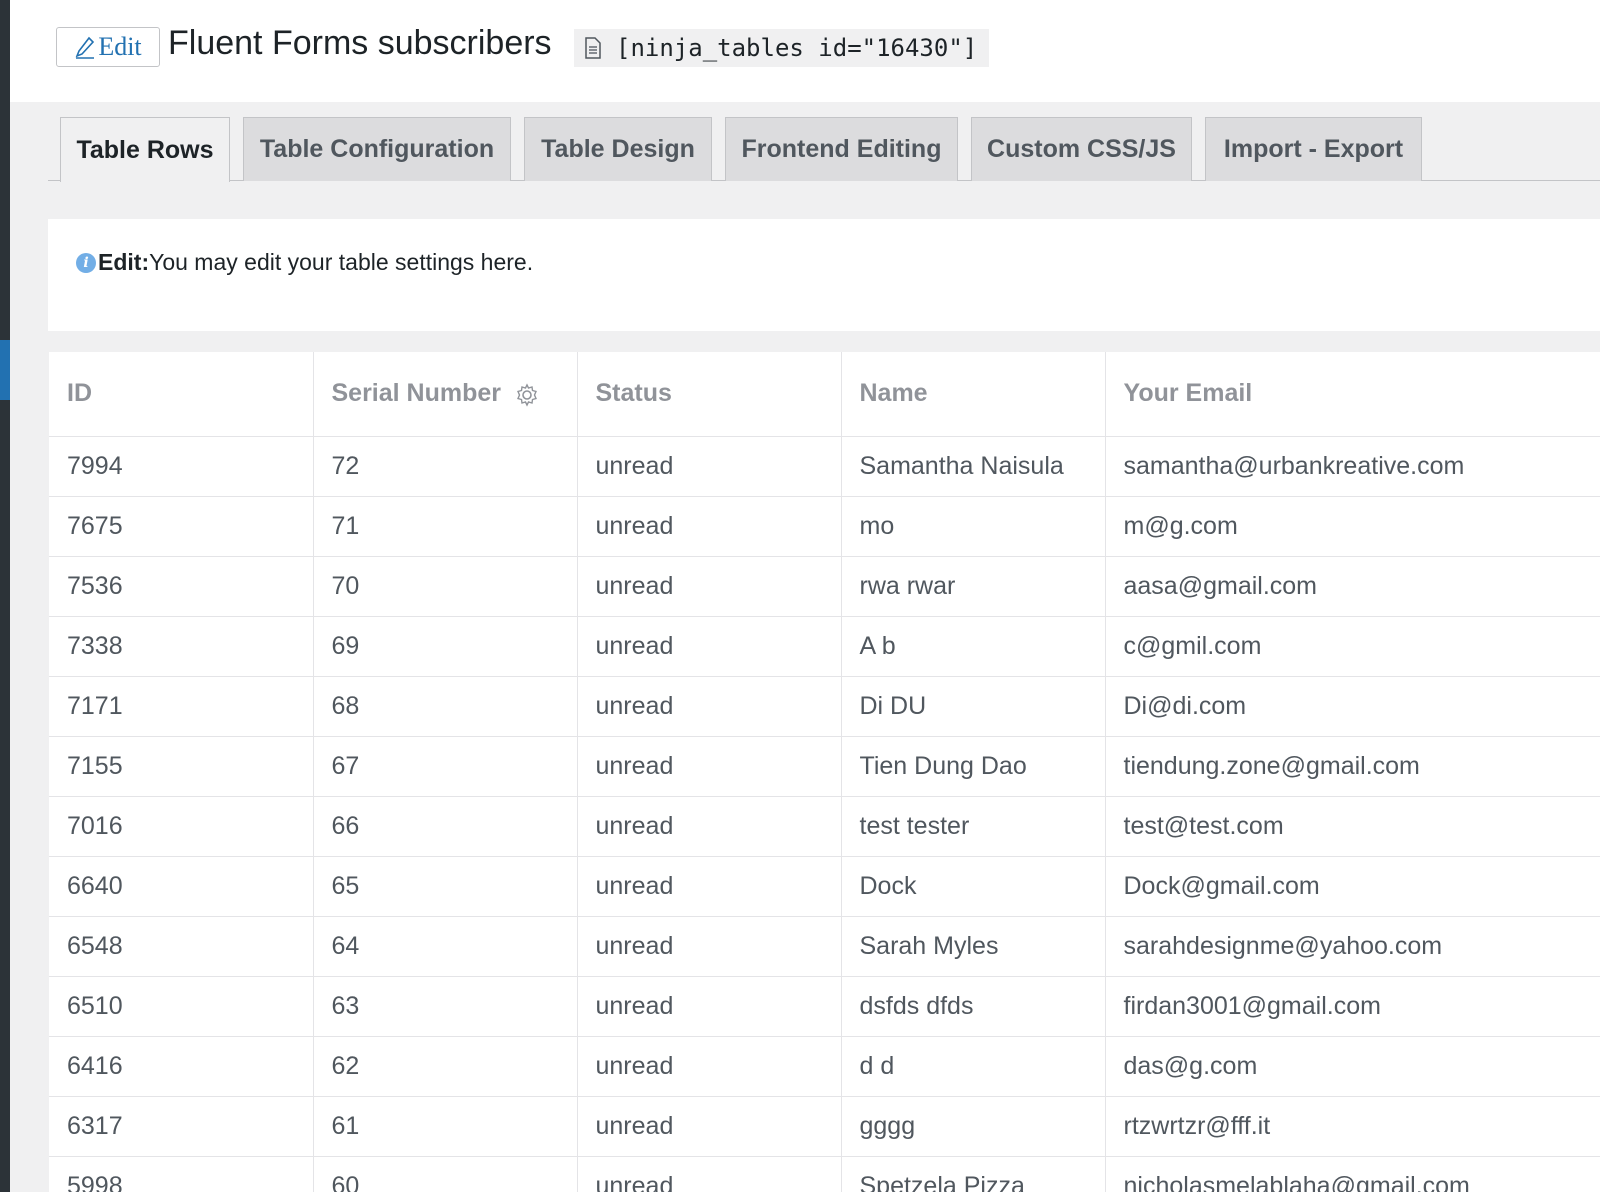  Describe the element at coordinates (86, 262) in the screenshot. I see `info-icon: i` at that location.